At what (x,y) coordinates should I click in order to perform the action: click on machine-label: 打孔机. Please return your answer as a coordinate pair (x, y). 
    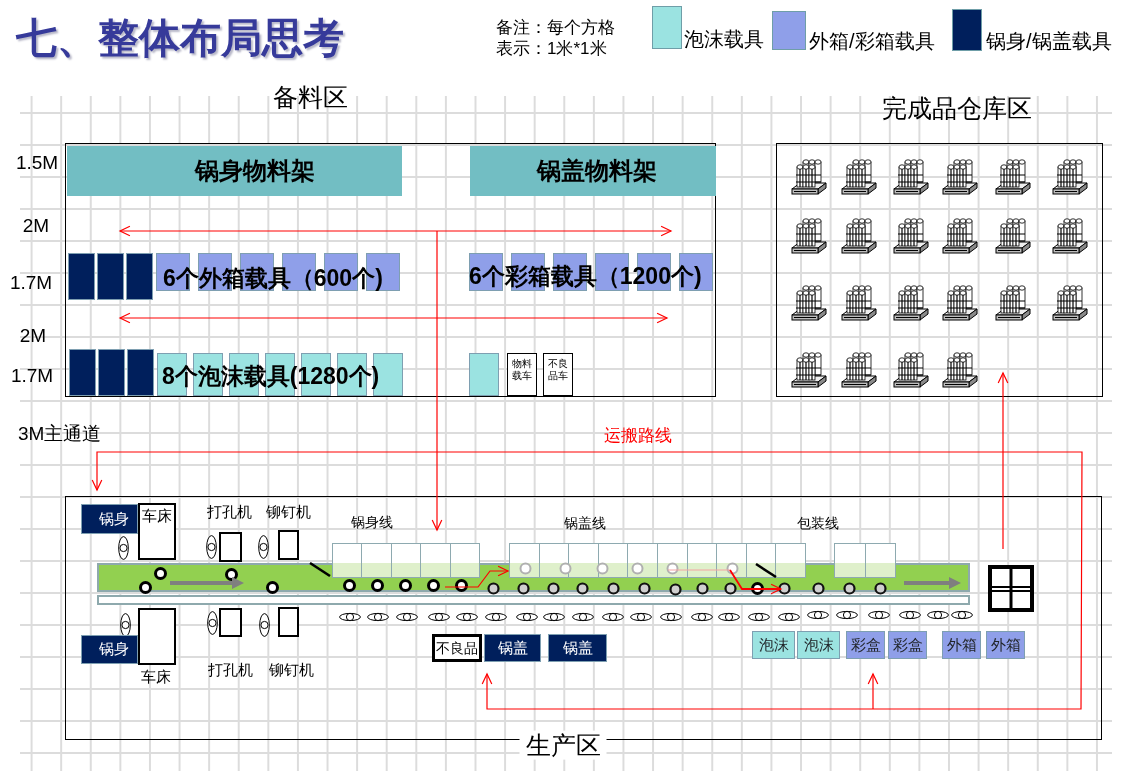
    Looking at the image, I should click on (230, 670).